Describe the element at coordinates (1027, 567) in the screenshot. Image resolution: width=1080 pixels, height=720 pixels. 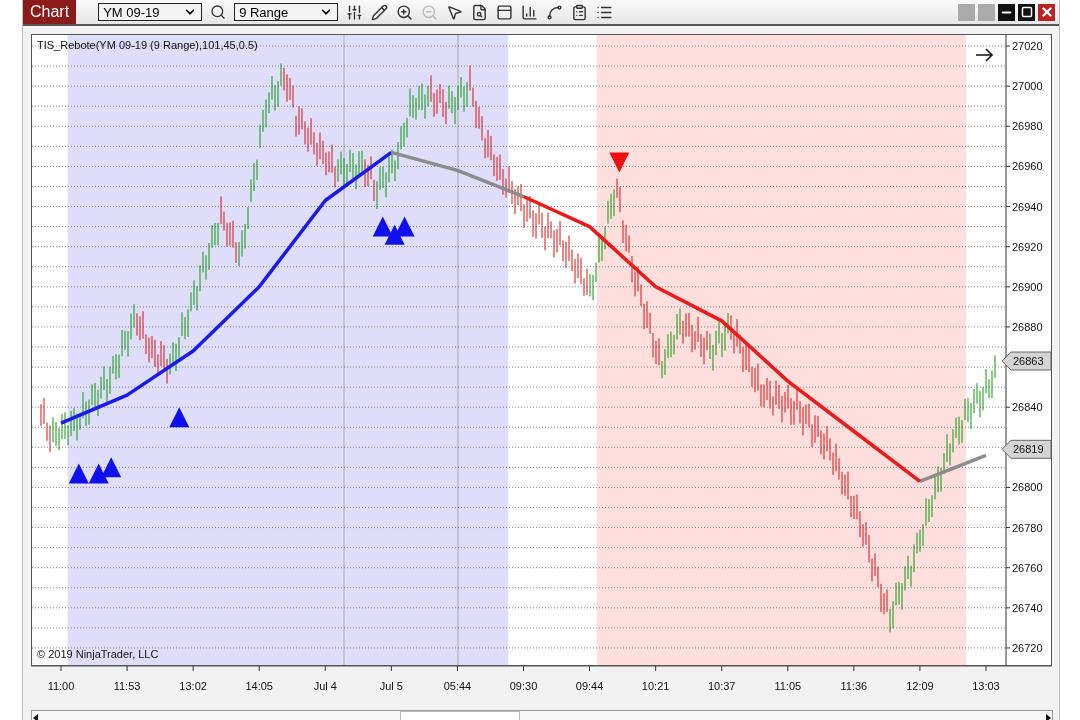
I see `y-axis-label: 26760` at that location.